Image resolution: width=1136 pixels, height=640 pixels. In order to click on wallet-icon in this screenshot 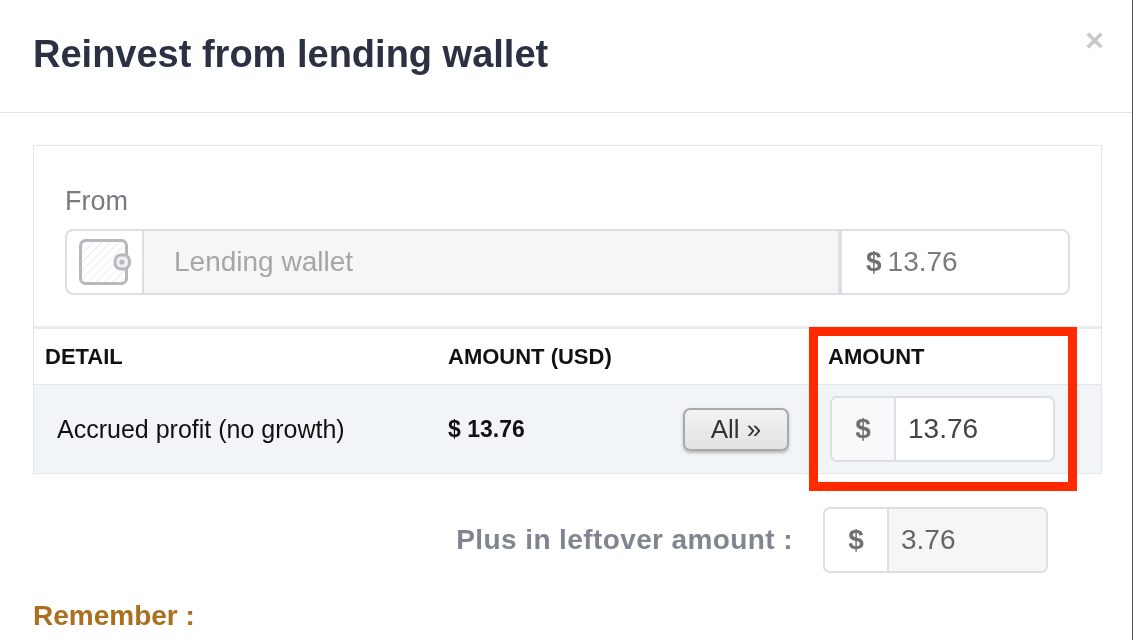, I will do `click(104, 262)`.